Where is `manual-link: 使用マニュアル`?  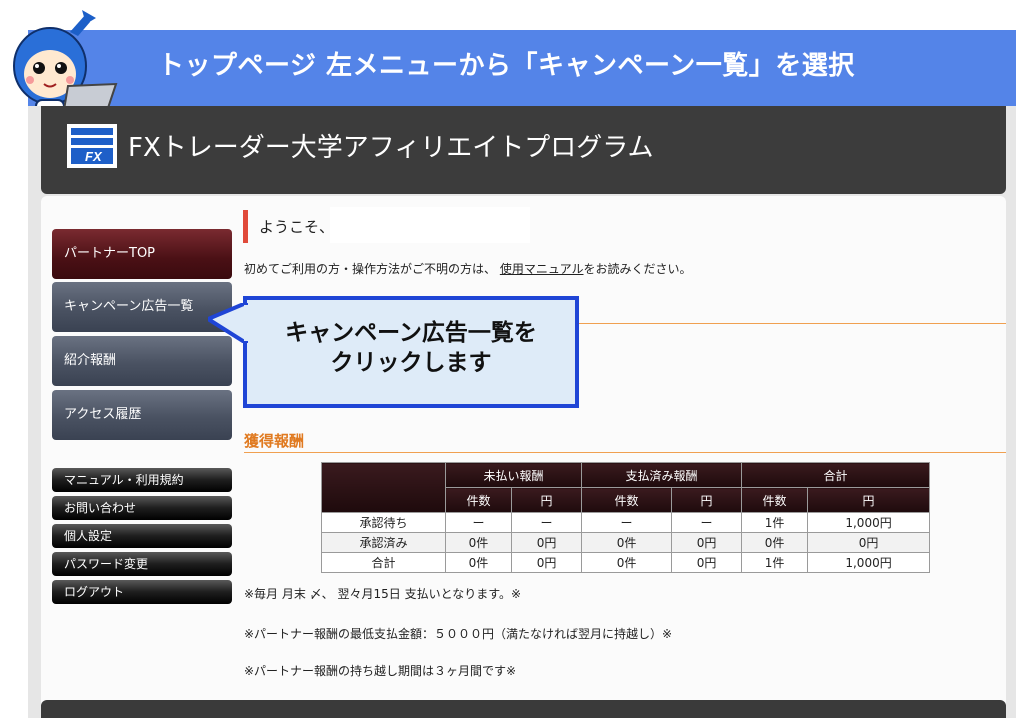 manual-link: 使用マニュアル is located at coordinates (542, 269).